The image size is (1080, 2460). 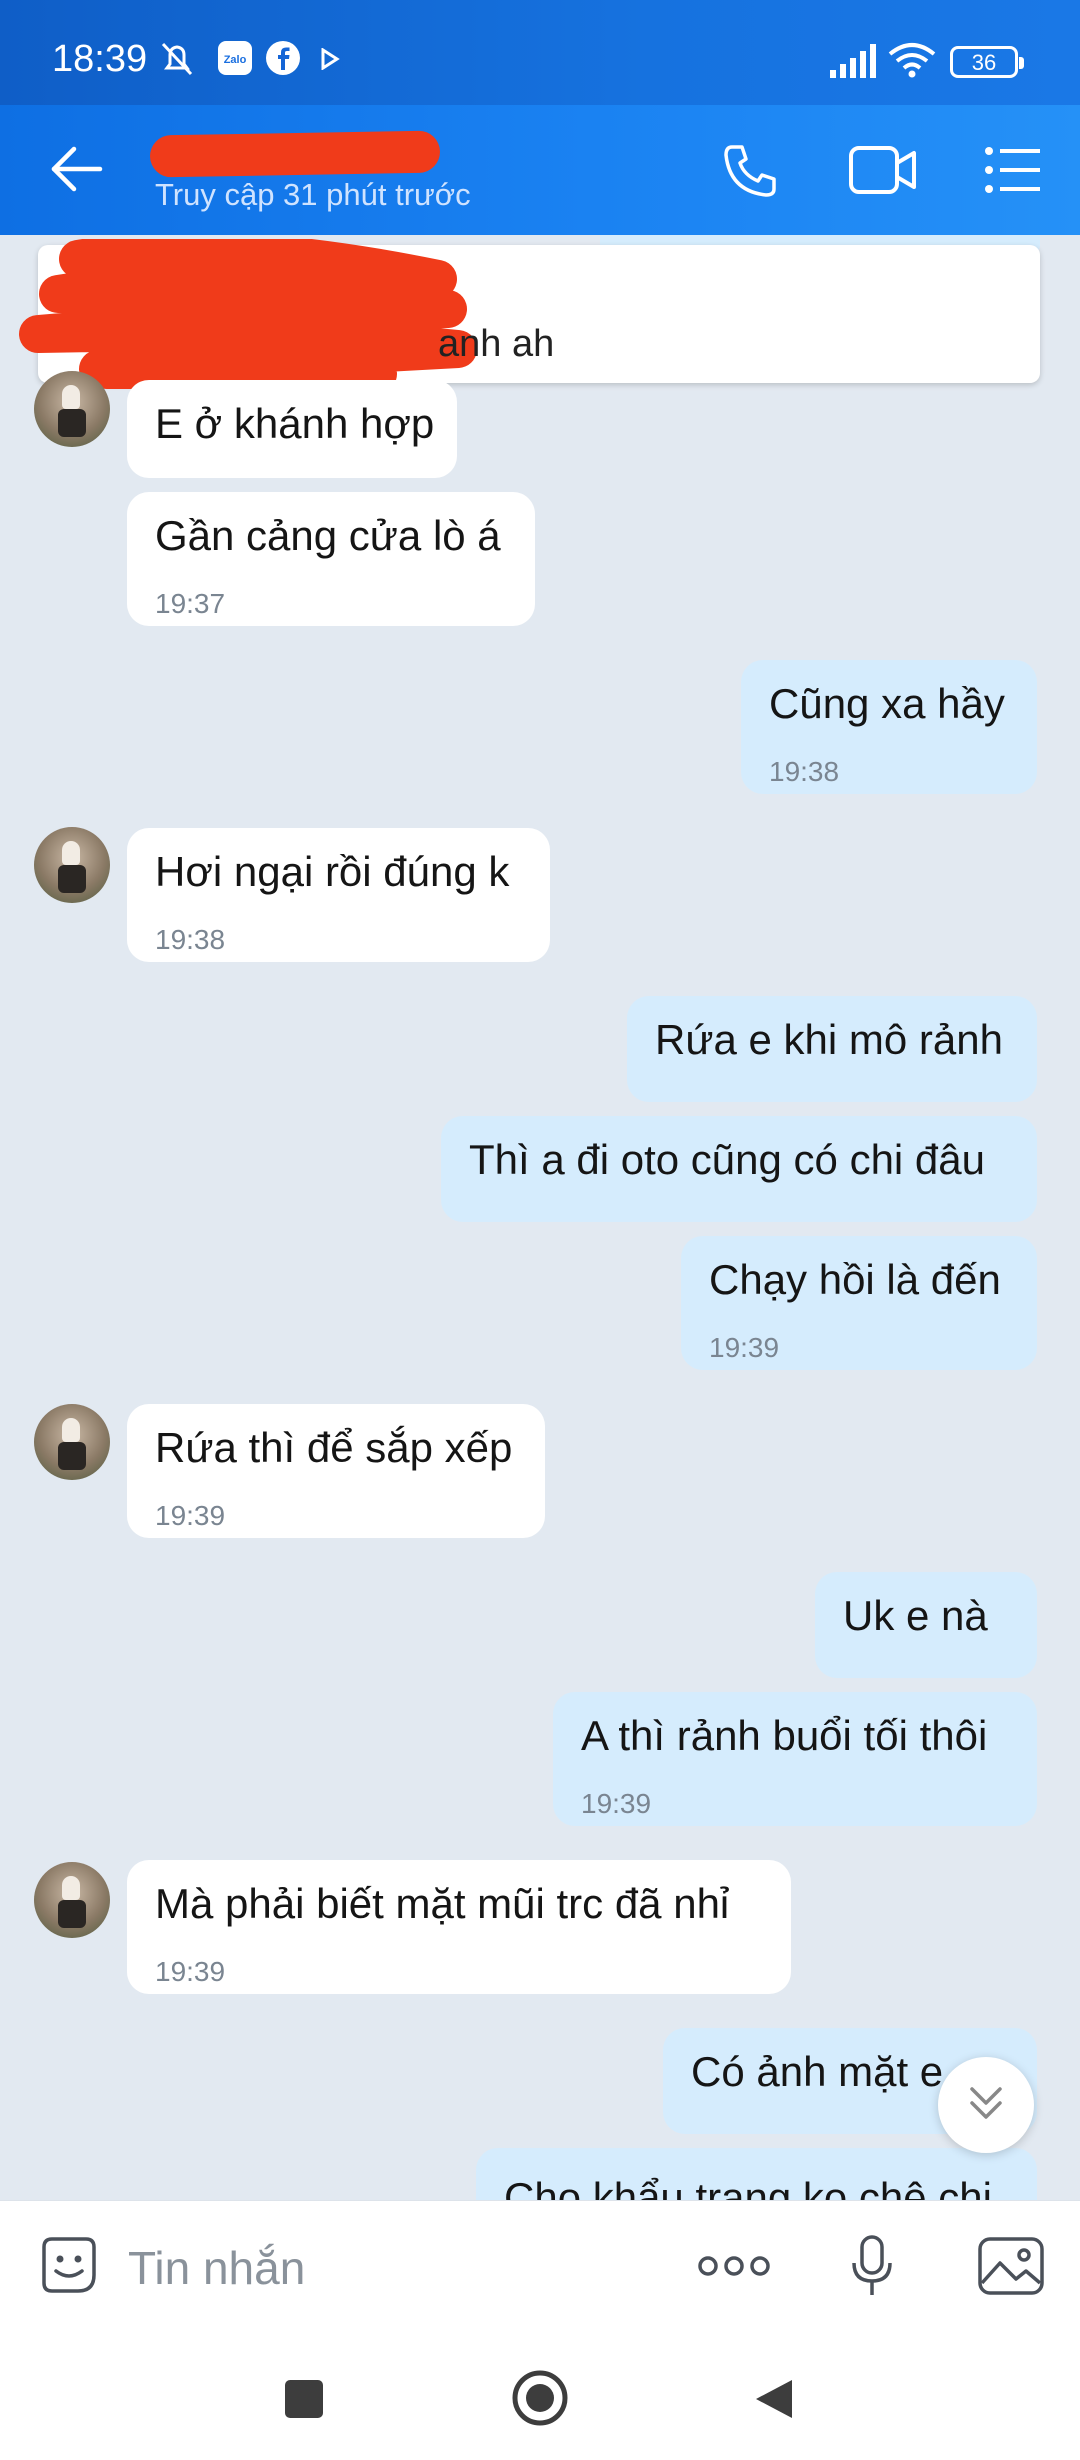 I want to click on system-nav-bar, so click(x=540, y=2395).